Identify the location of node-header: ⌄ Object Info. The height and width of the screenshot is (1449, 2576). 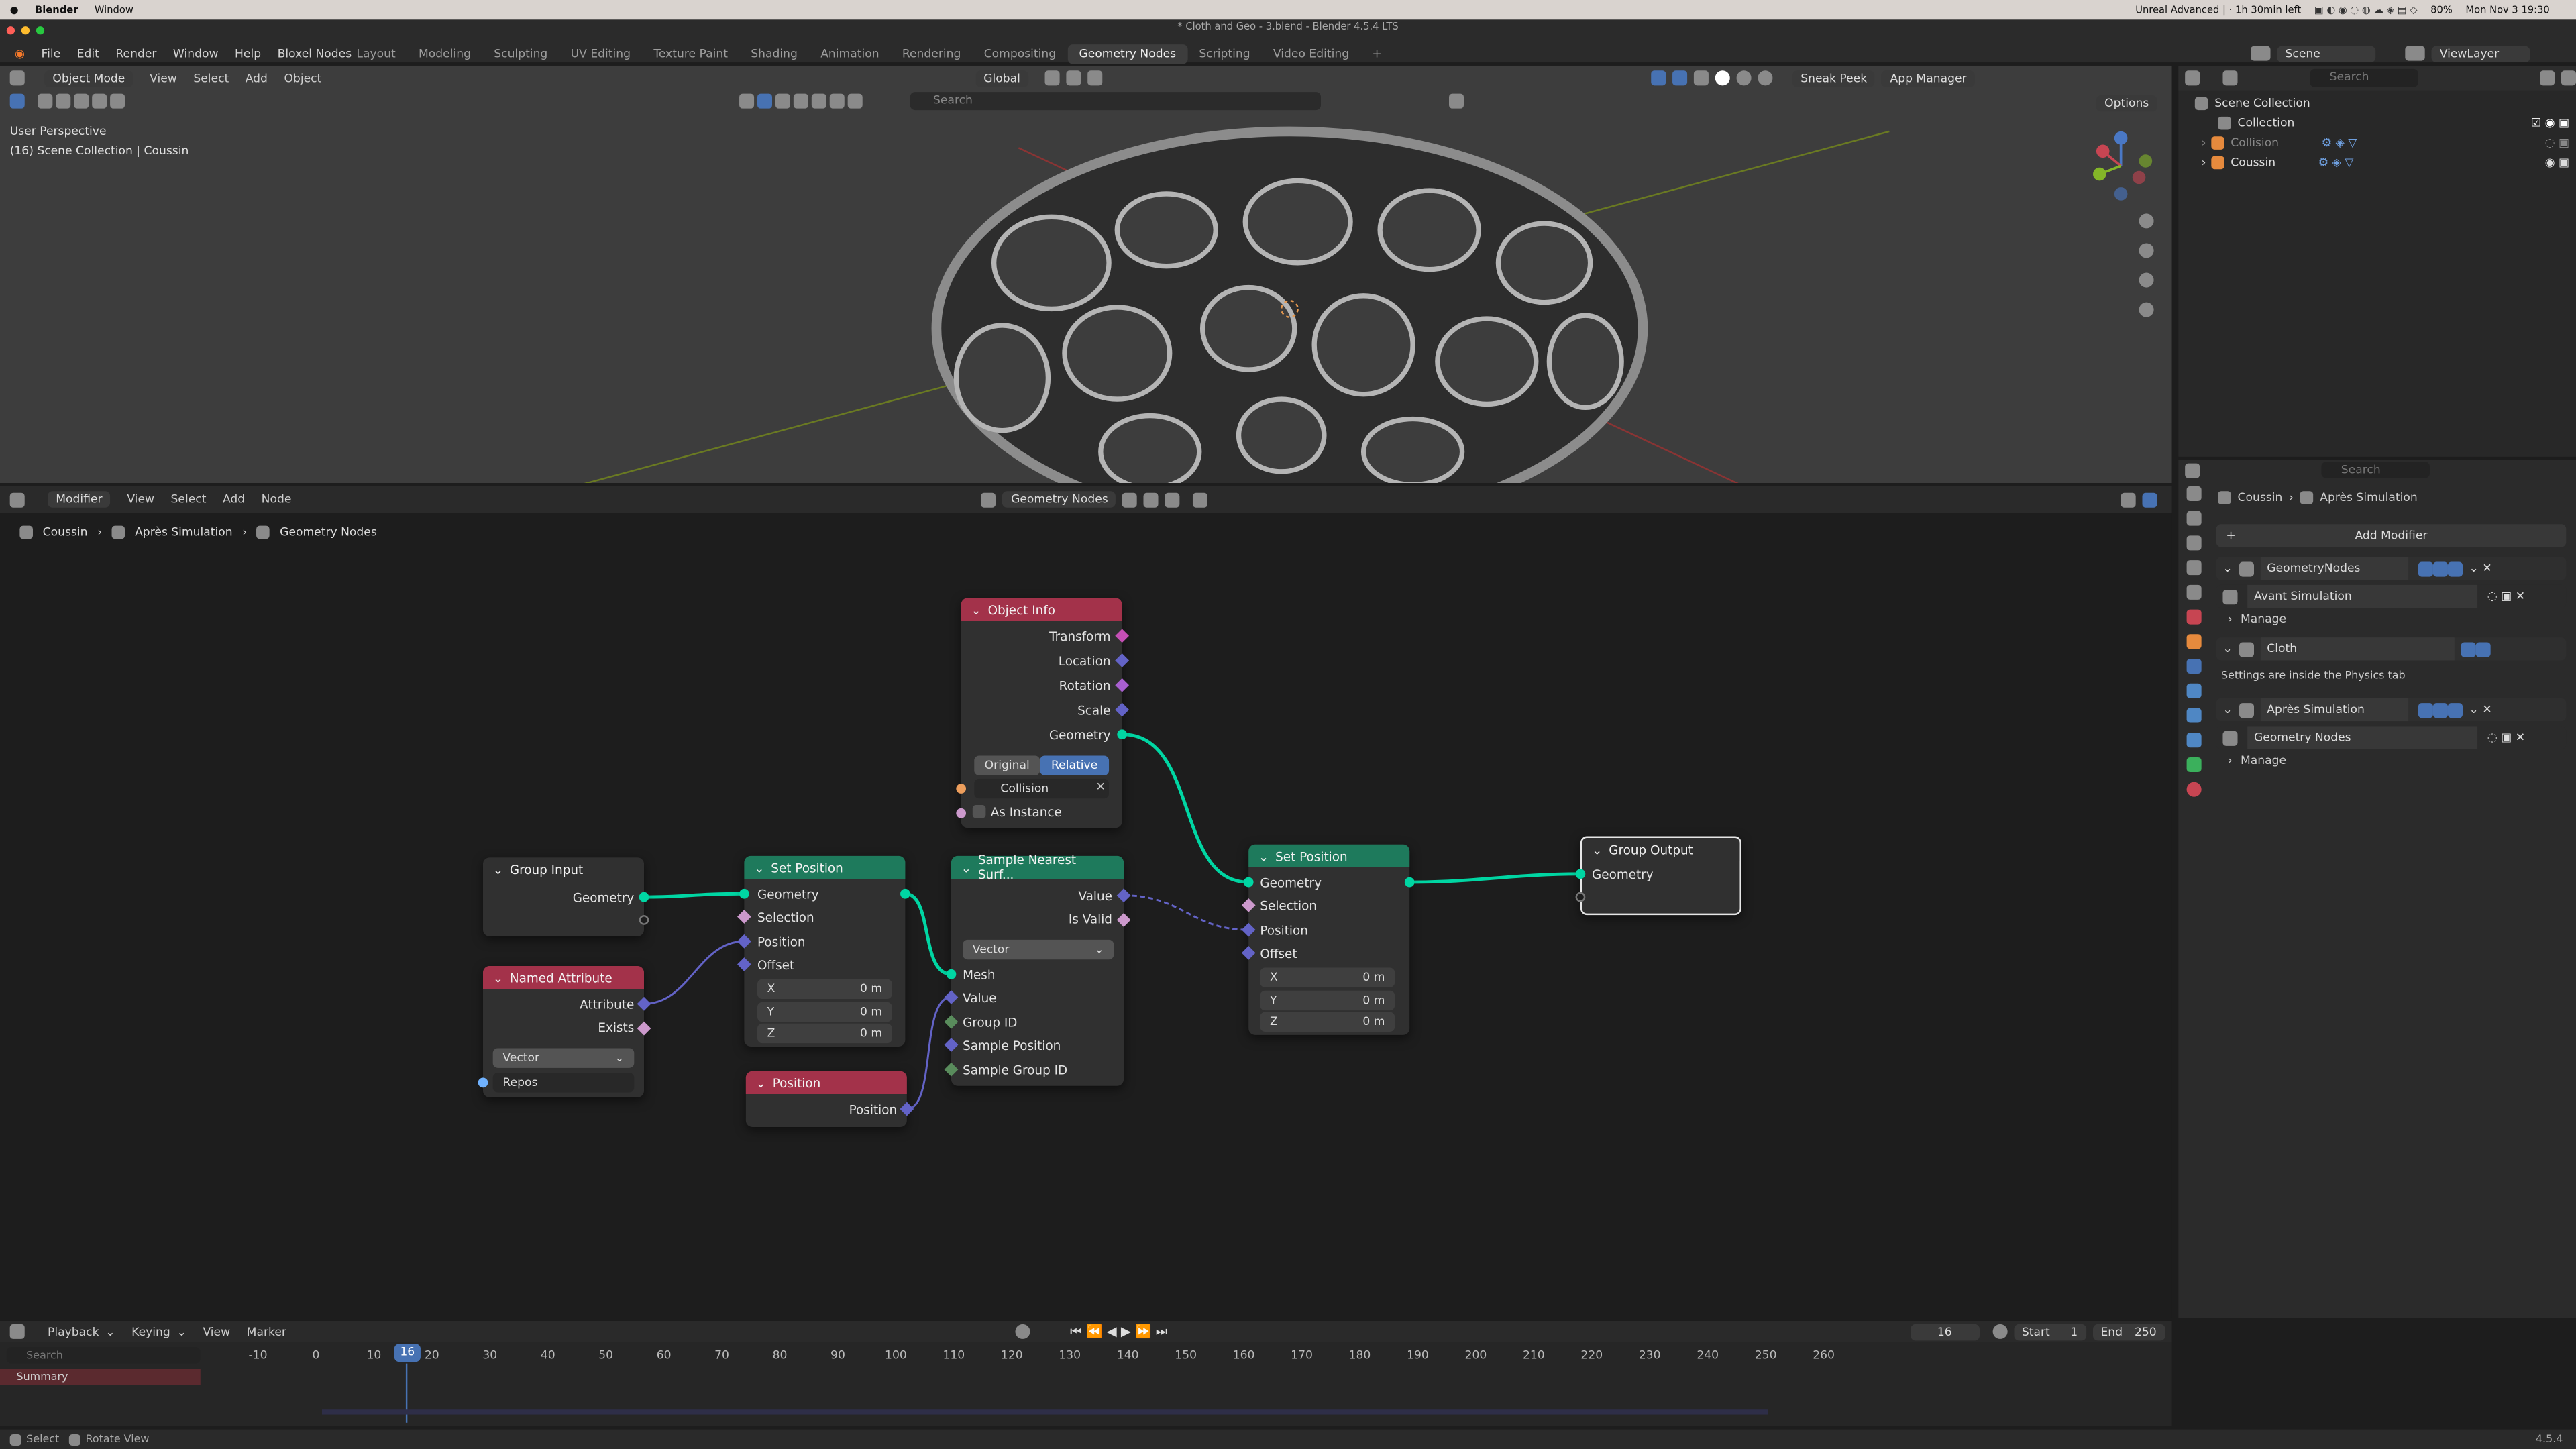
(1041, 609).